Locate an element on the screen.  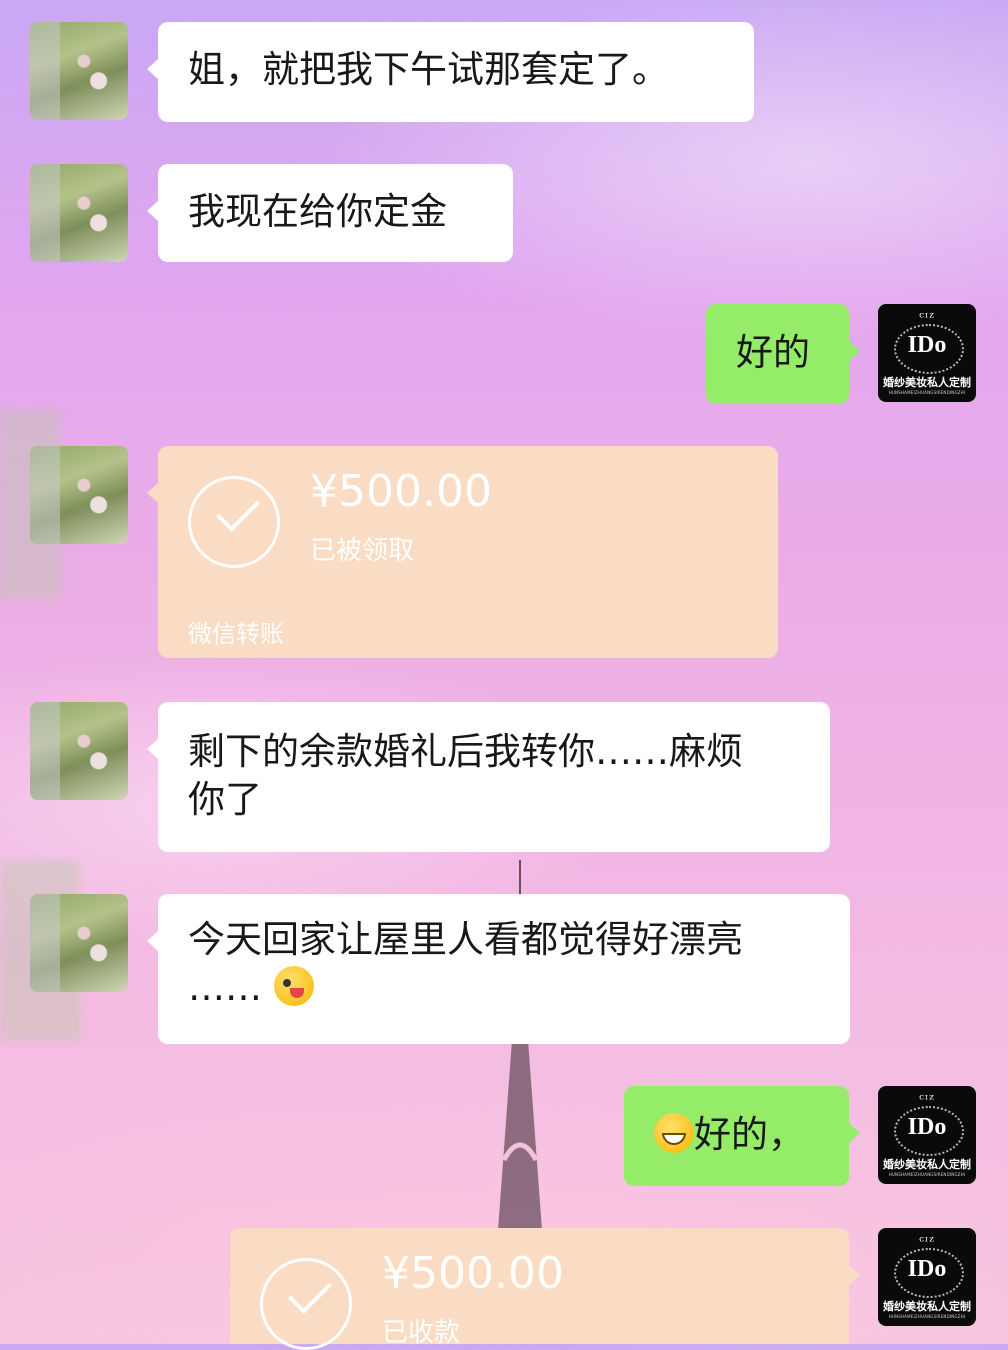
message-text: 我现在给你定金 is located at coordinates (317, 211).